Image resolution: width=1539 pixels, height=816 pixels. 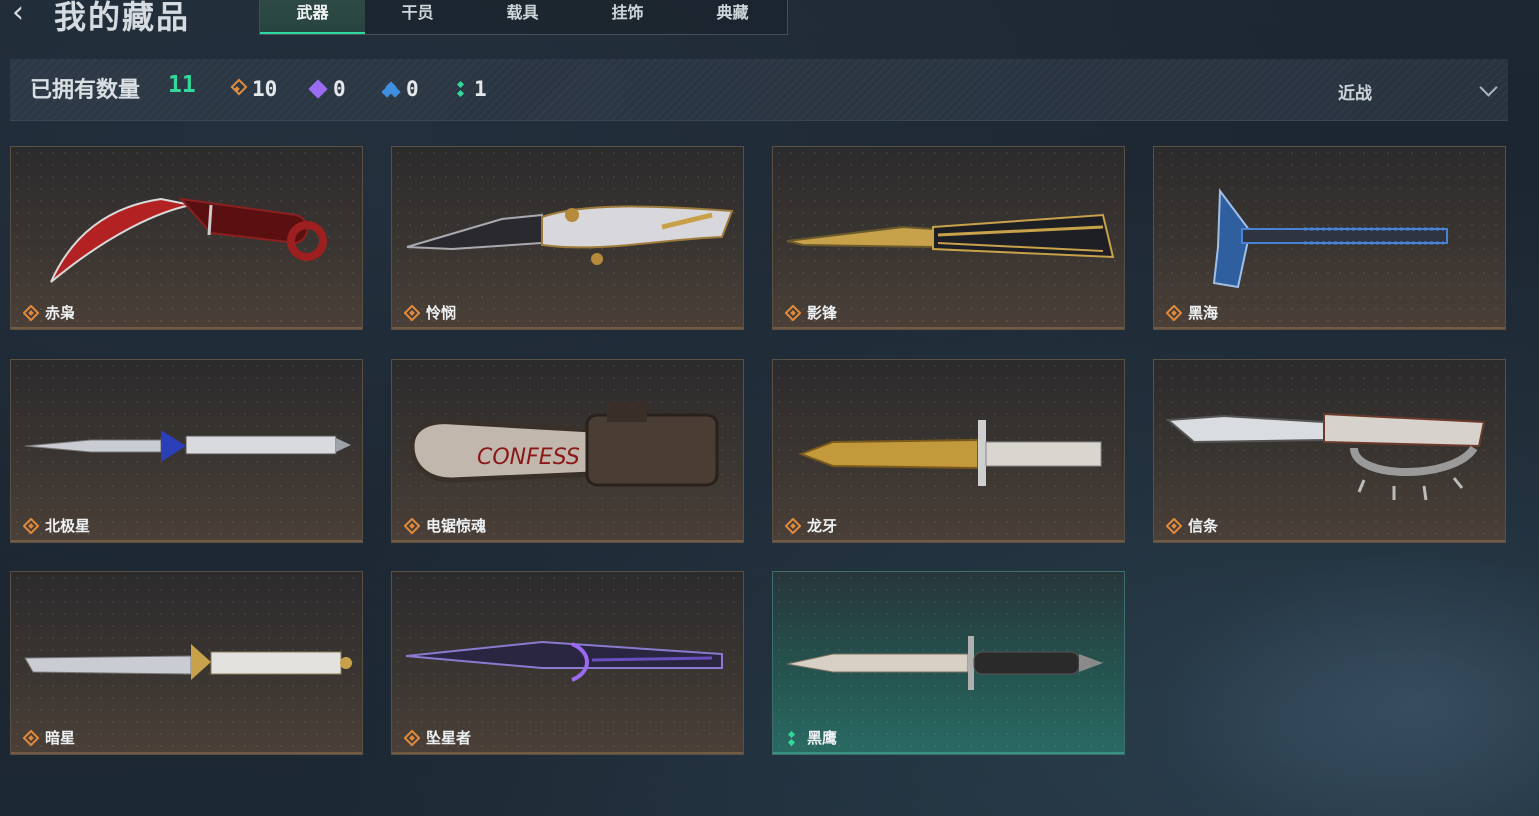 What do you see at coordinates (1325, 456) in the screenshot?
I see `knuckle-knife-image` at bounding box center [1325, 456].